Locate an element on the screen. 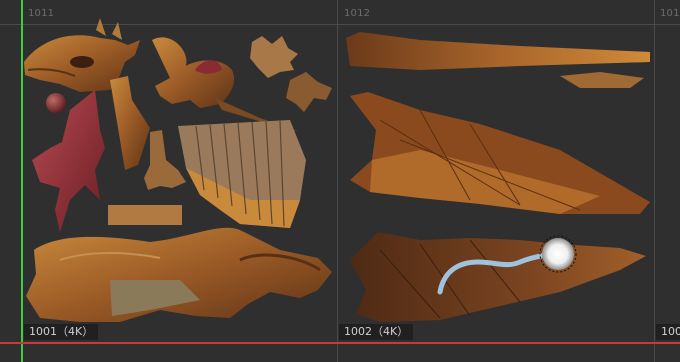  tile-label-1003: 100 is located at coordinates (668, 332).